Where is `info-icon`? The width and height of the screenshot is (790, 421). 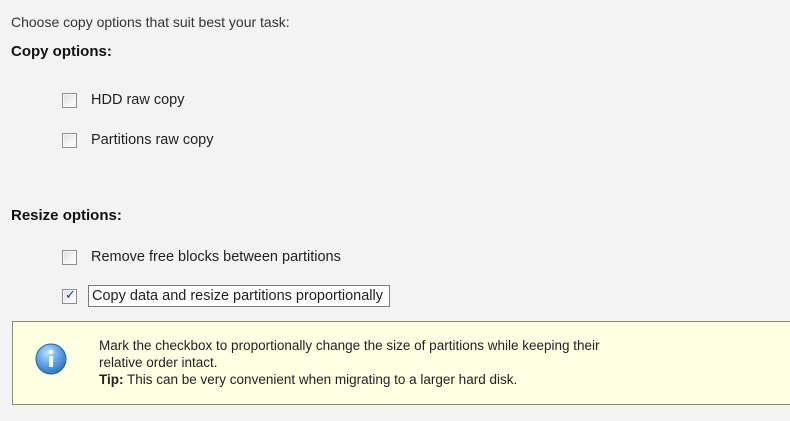
info-icon is located at coordinates (51, 359).